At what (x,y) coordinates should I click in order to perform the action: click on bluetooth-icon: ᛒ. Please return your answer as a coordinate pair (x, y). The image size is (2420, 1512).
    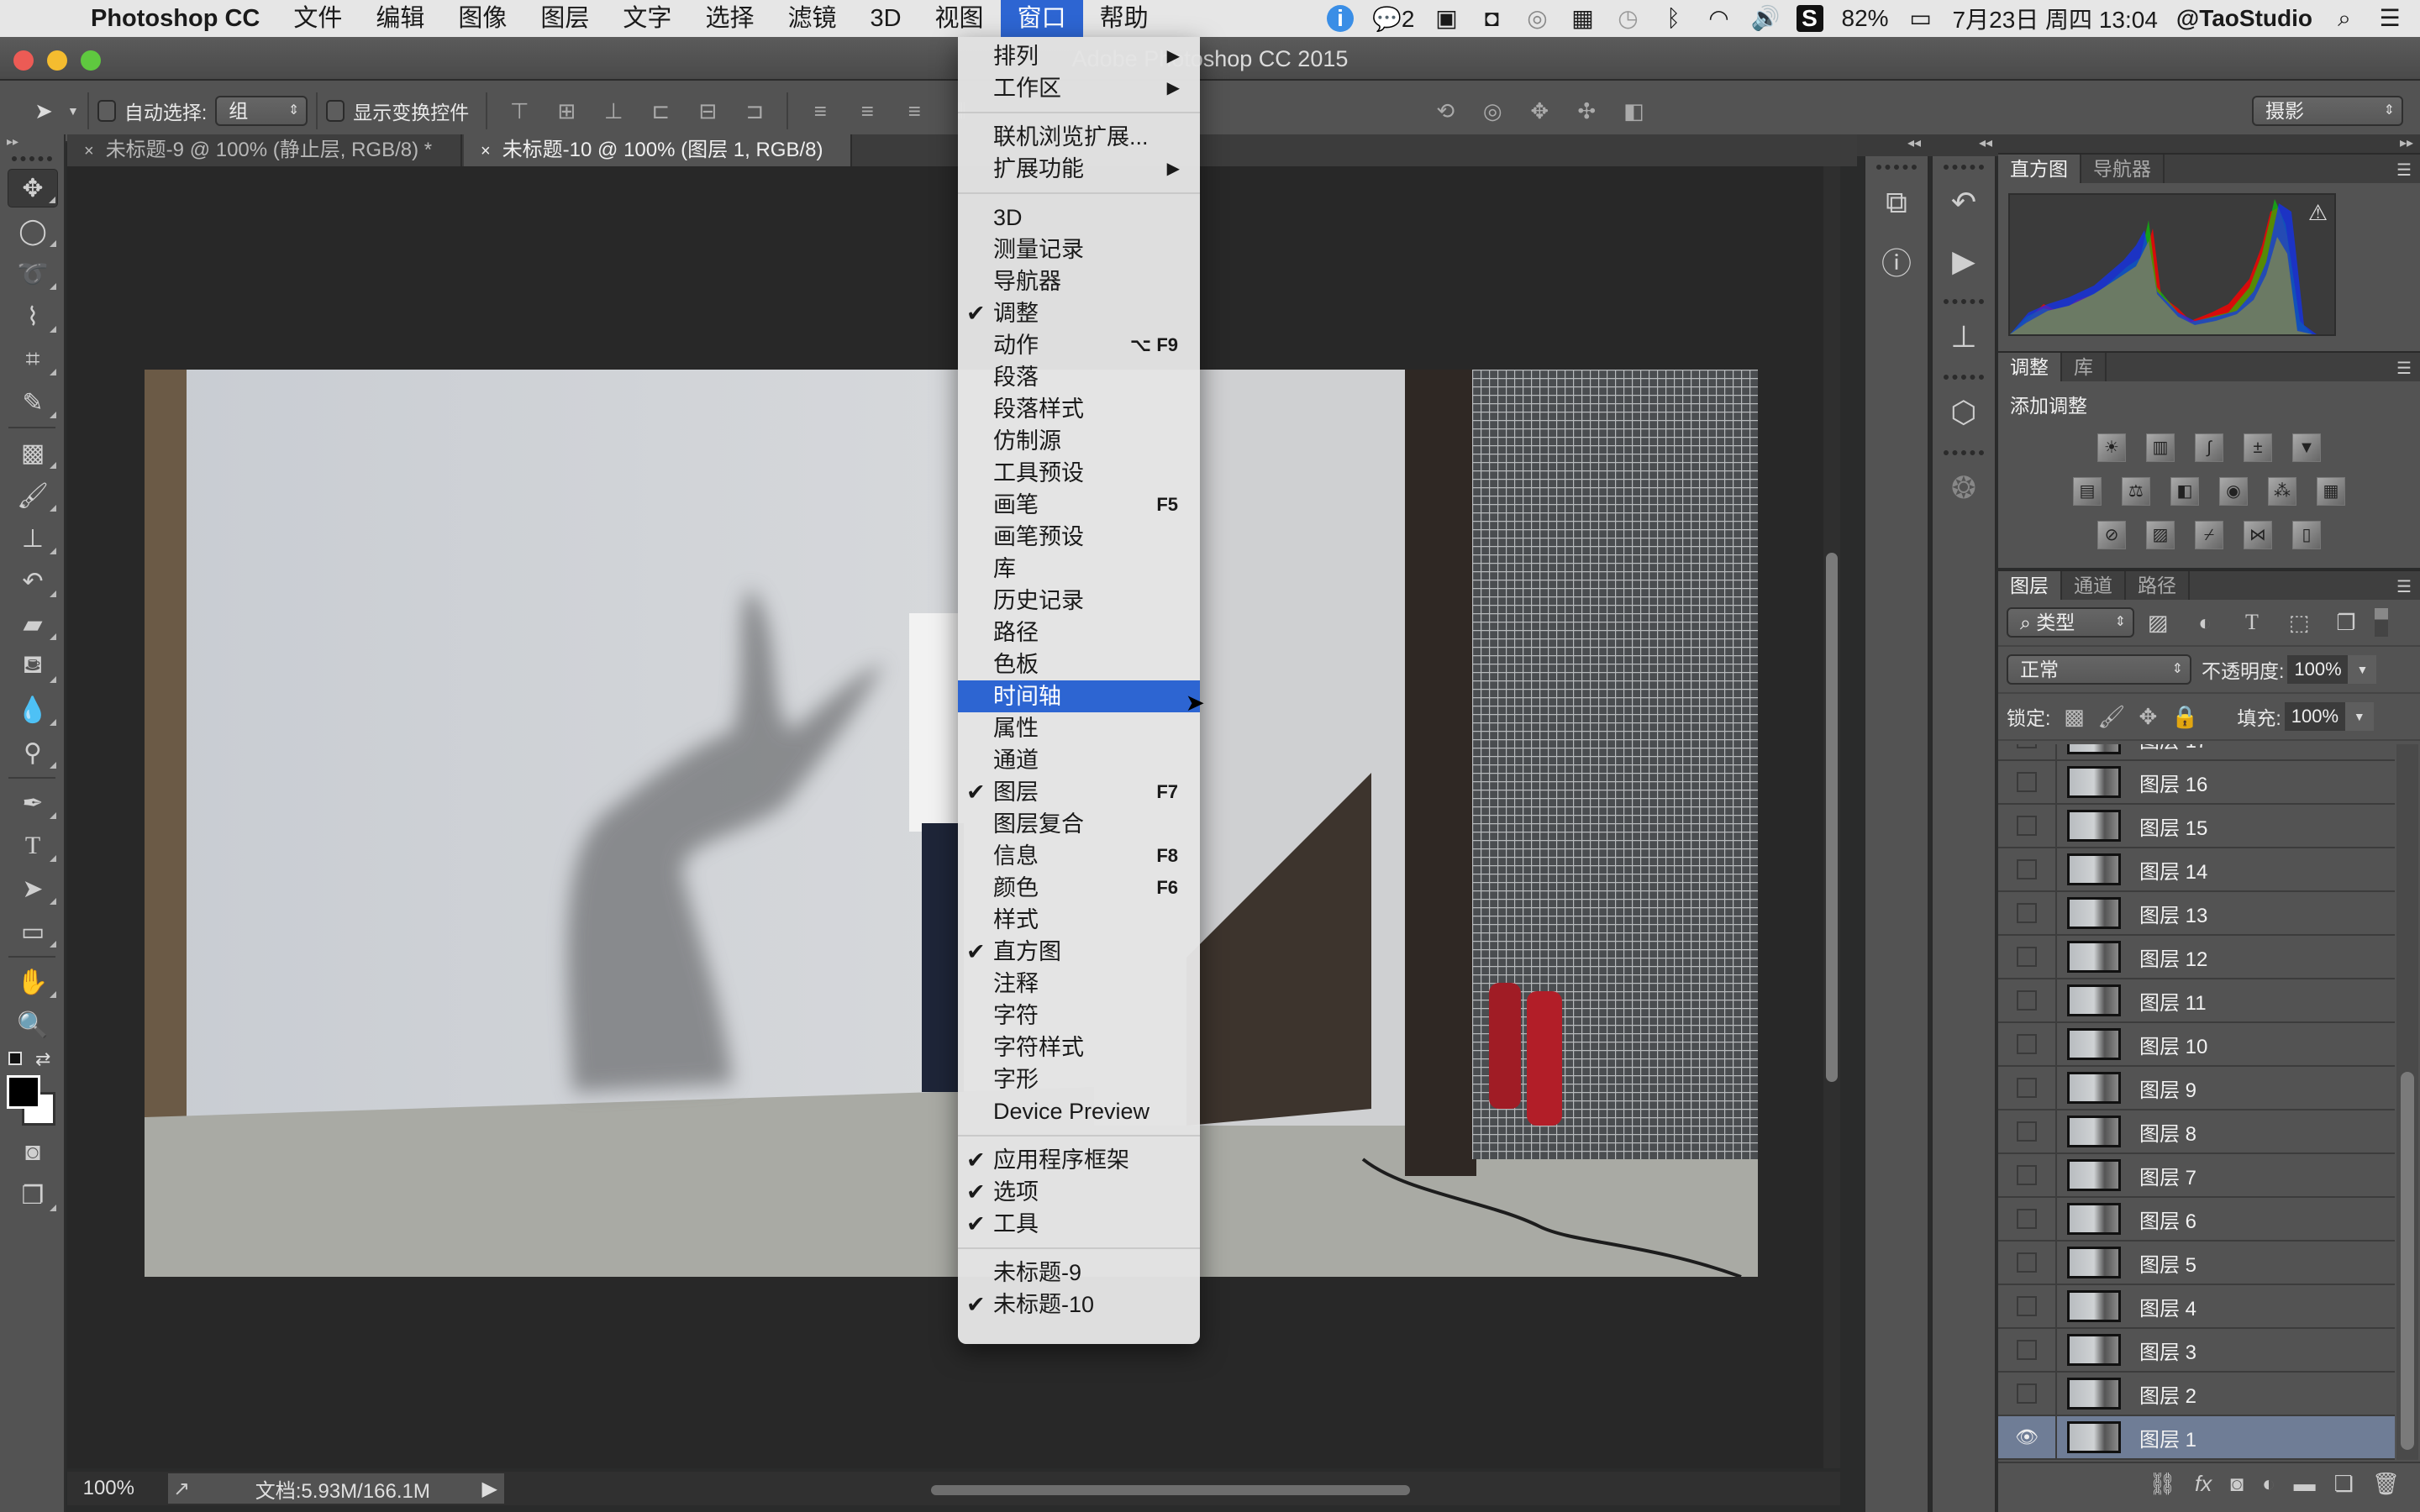
    Looking at the image, I should click on (1674, 18).